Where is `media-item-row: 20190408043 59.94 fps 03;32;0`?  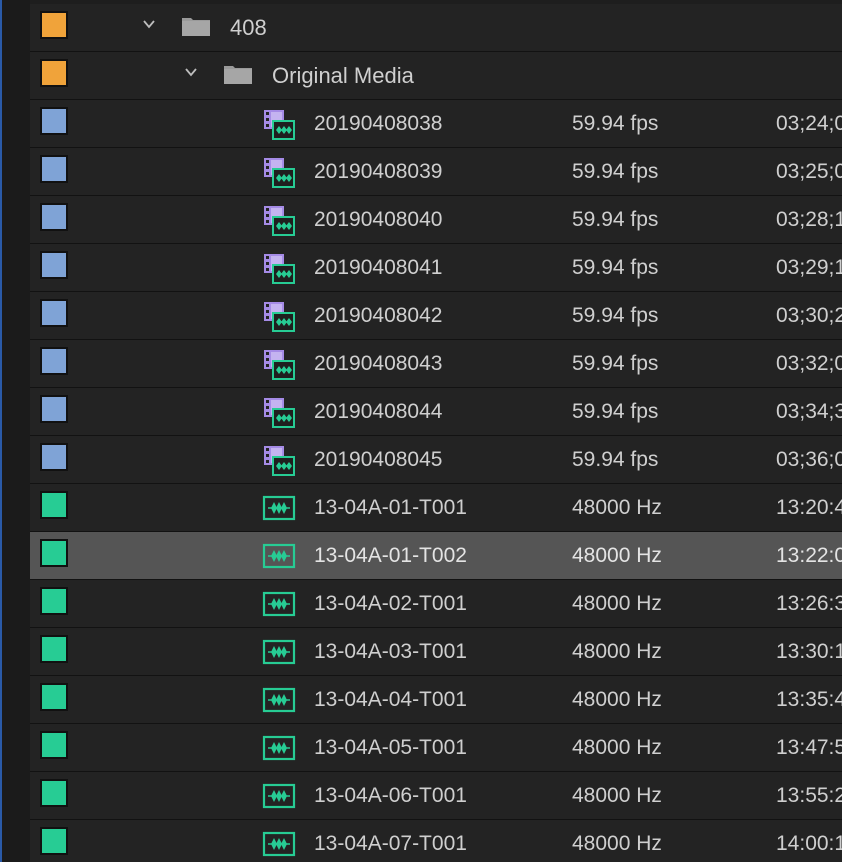
media-item-row: 20190408043 59.94 fps 03;32;0 is located at coordinates (436, 364).